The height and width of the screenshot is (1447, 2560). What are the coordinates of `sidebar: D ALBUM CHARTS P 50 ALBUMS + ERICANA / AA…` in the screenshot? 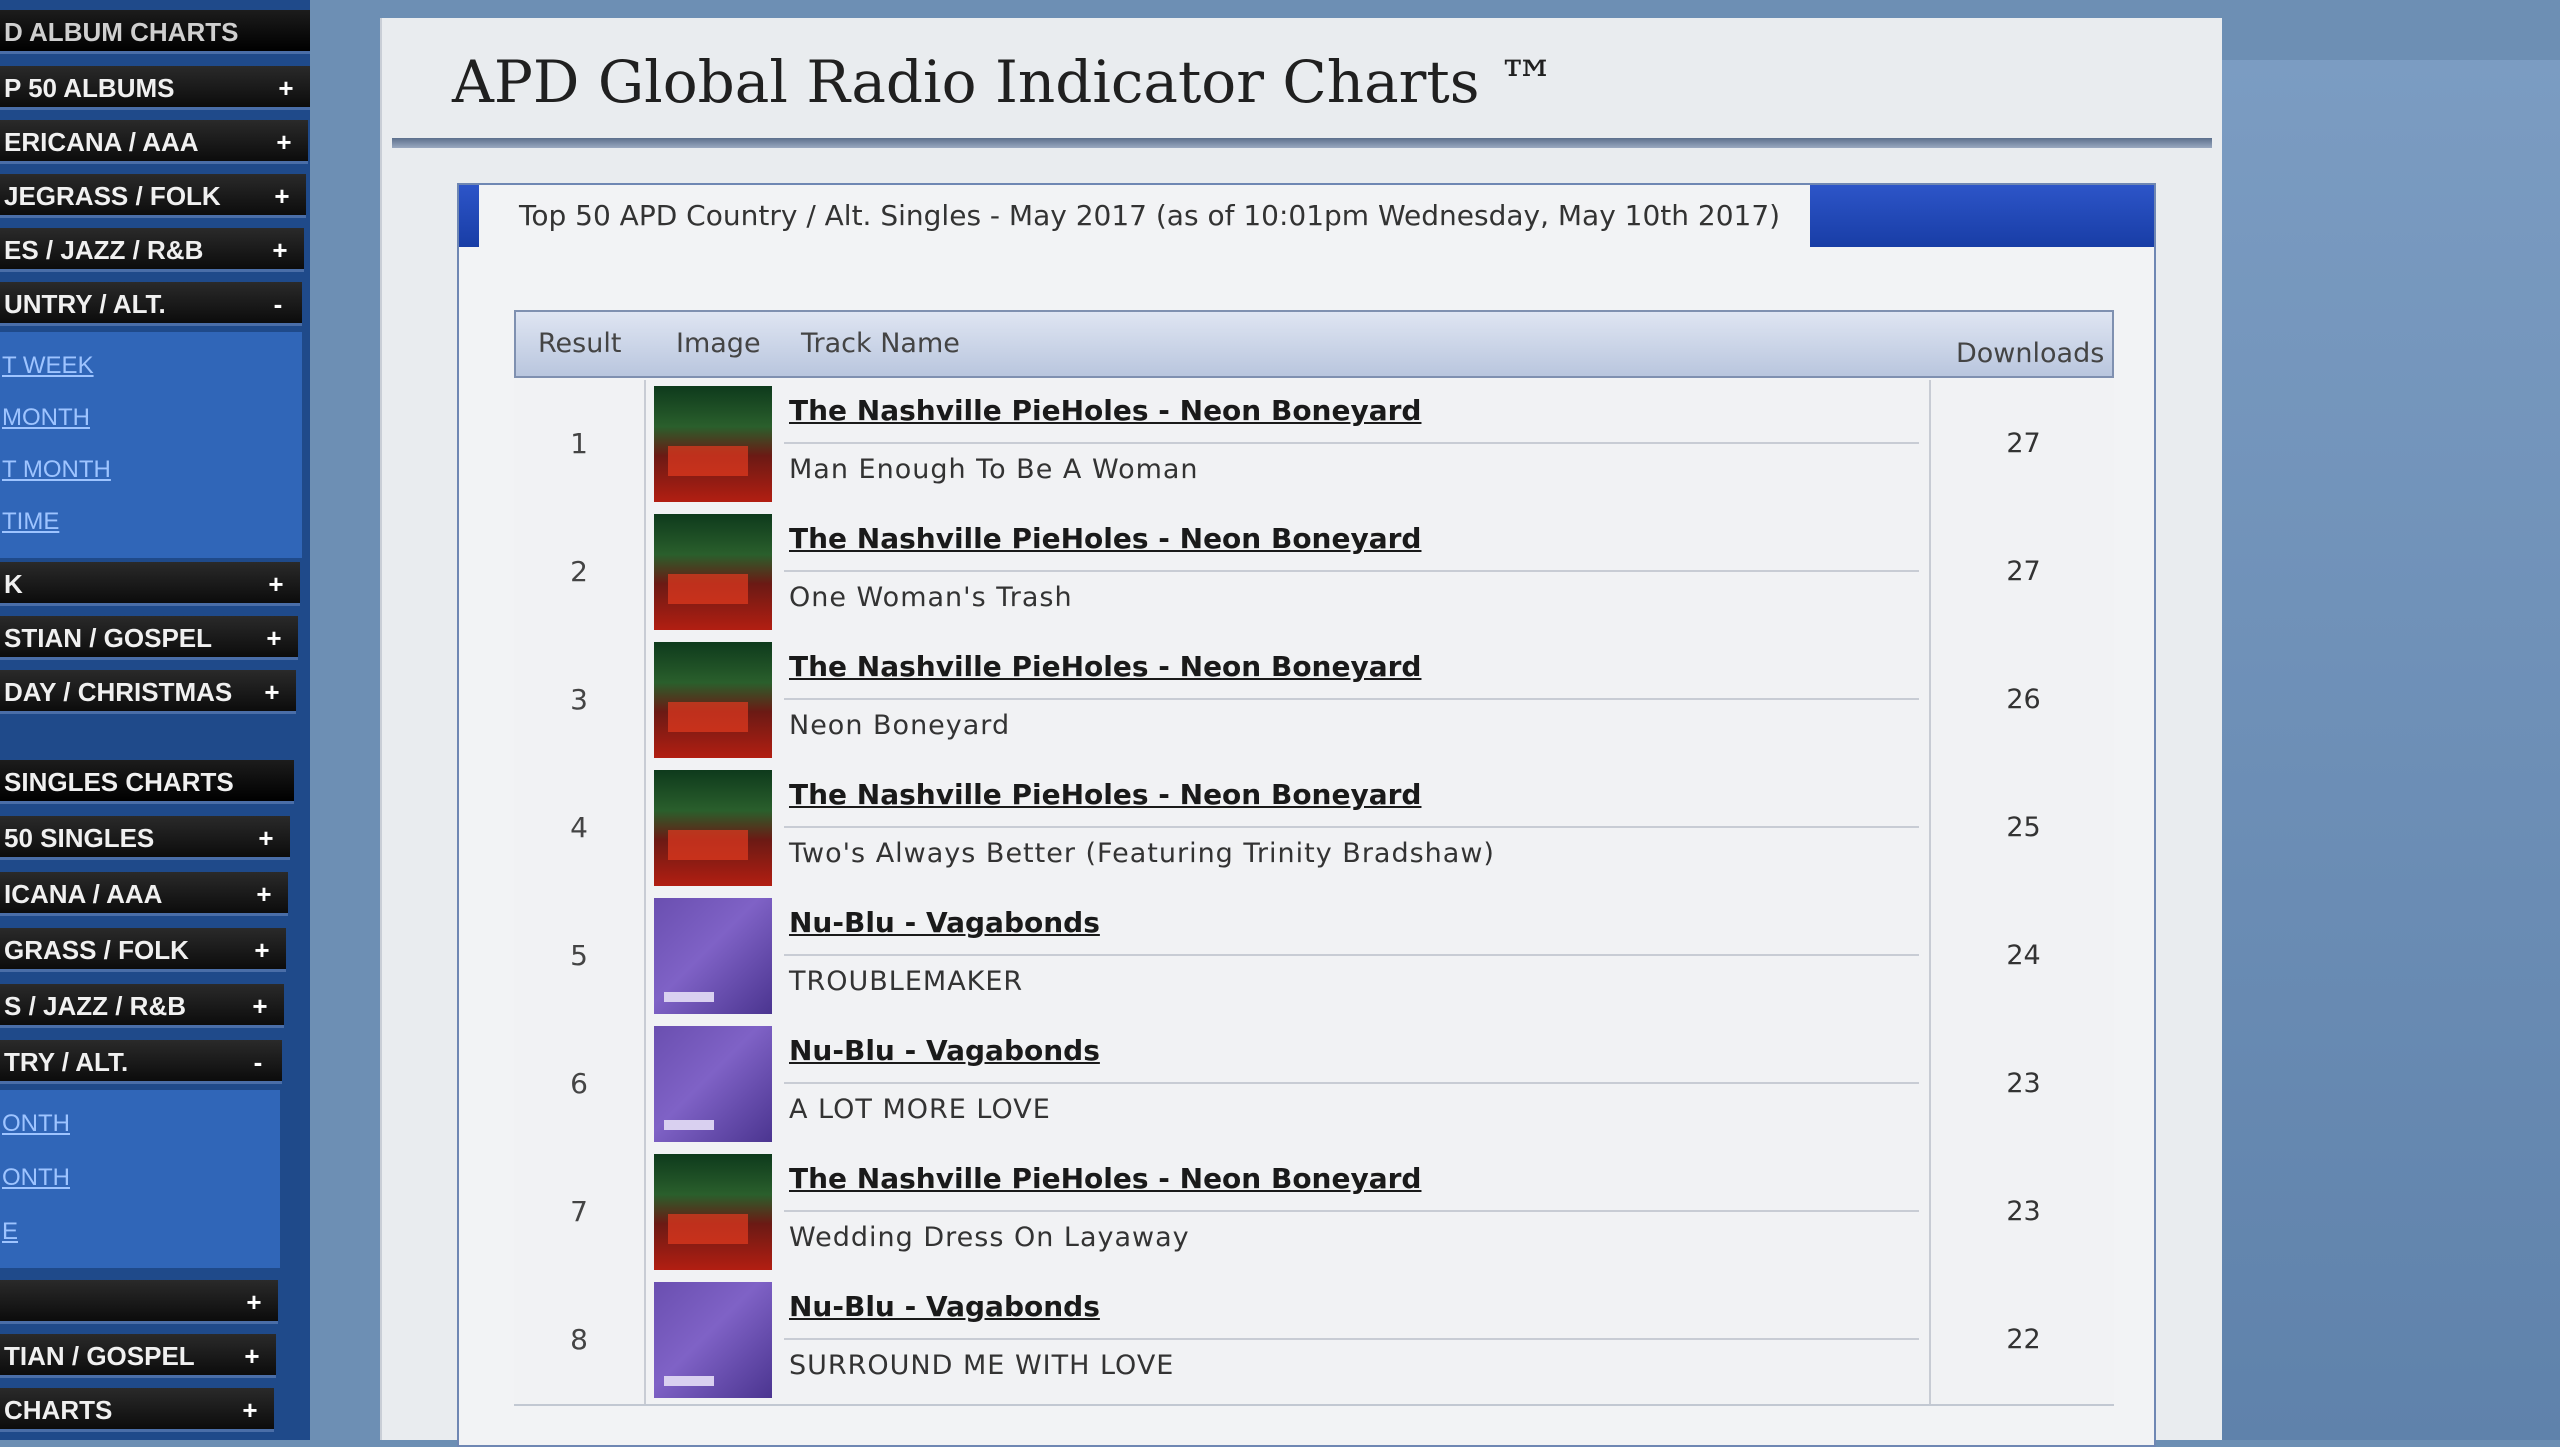 It's located at (155, 720).